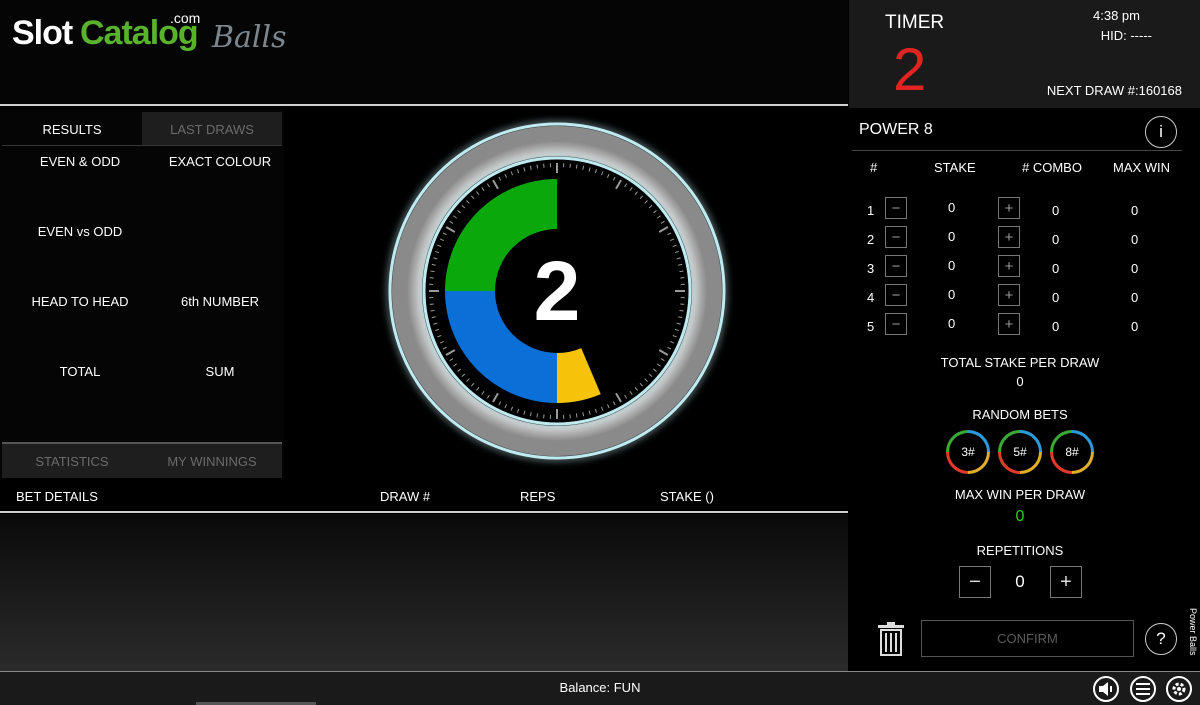 This screenshot has width=1200, height=705. I want to click on timer-value: 2, so click(910, 69).